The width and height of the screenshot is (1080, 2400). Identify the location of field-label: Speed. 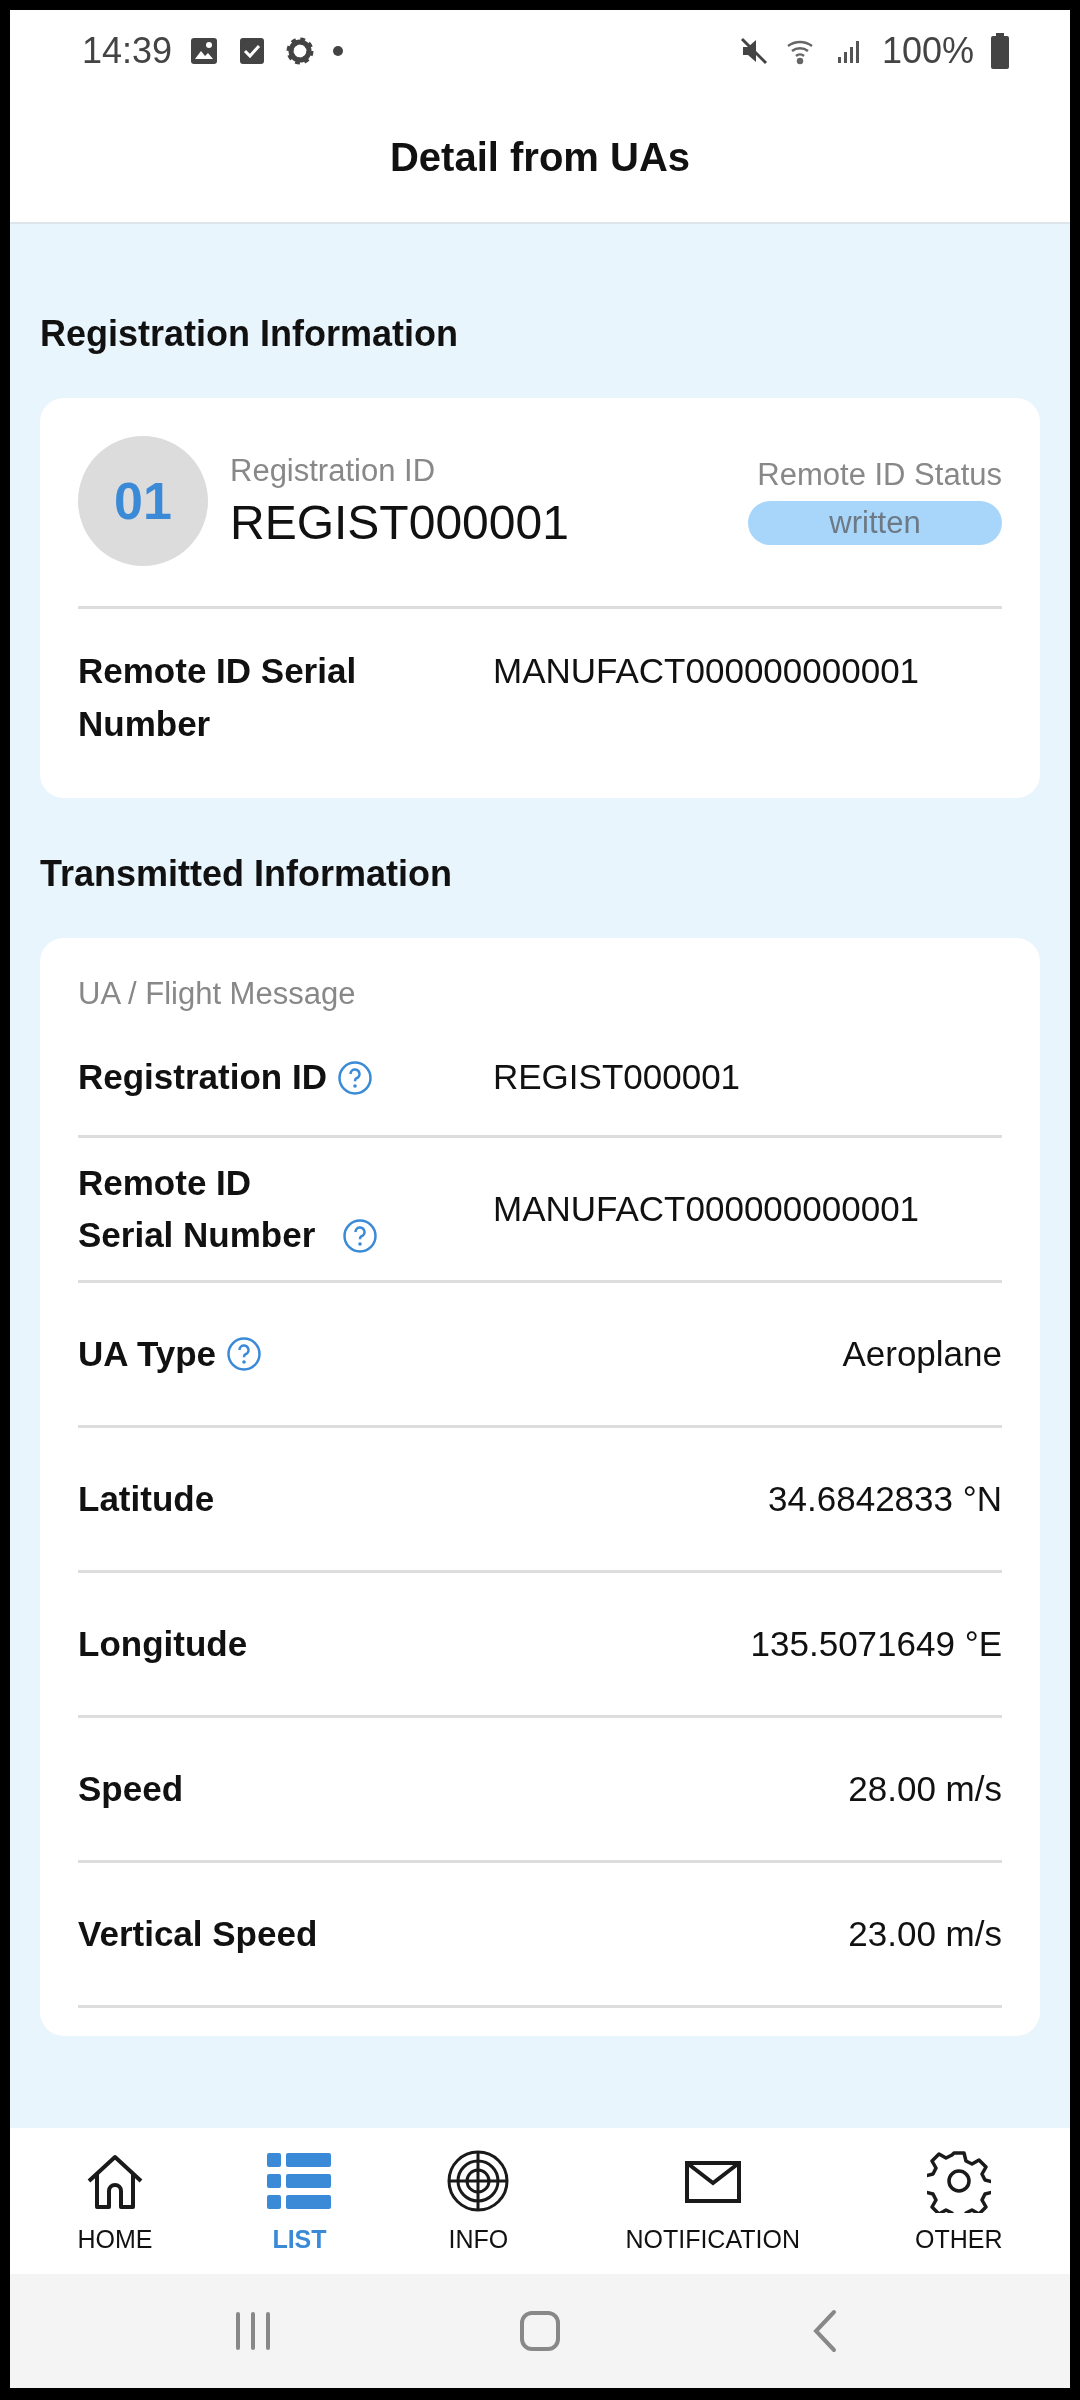
(131, 1788).